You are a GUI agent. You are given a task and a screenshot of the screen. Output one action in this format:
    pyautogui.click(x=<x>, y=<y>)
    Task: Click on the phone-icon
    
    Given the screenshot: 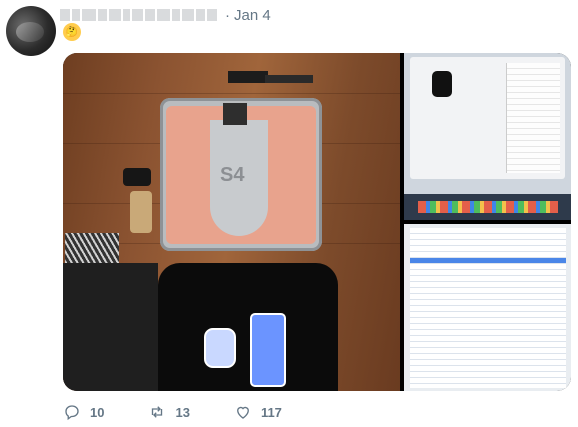 What is the action you would take?
    pyautogui.click(x=268, y=350)
    